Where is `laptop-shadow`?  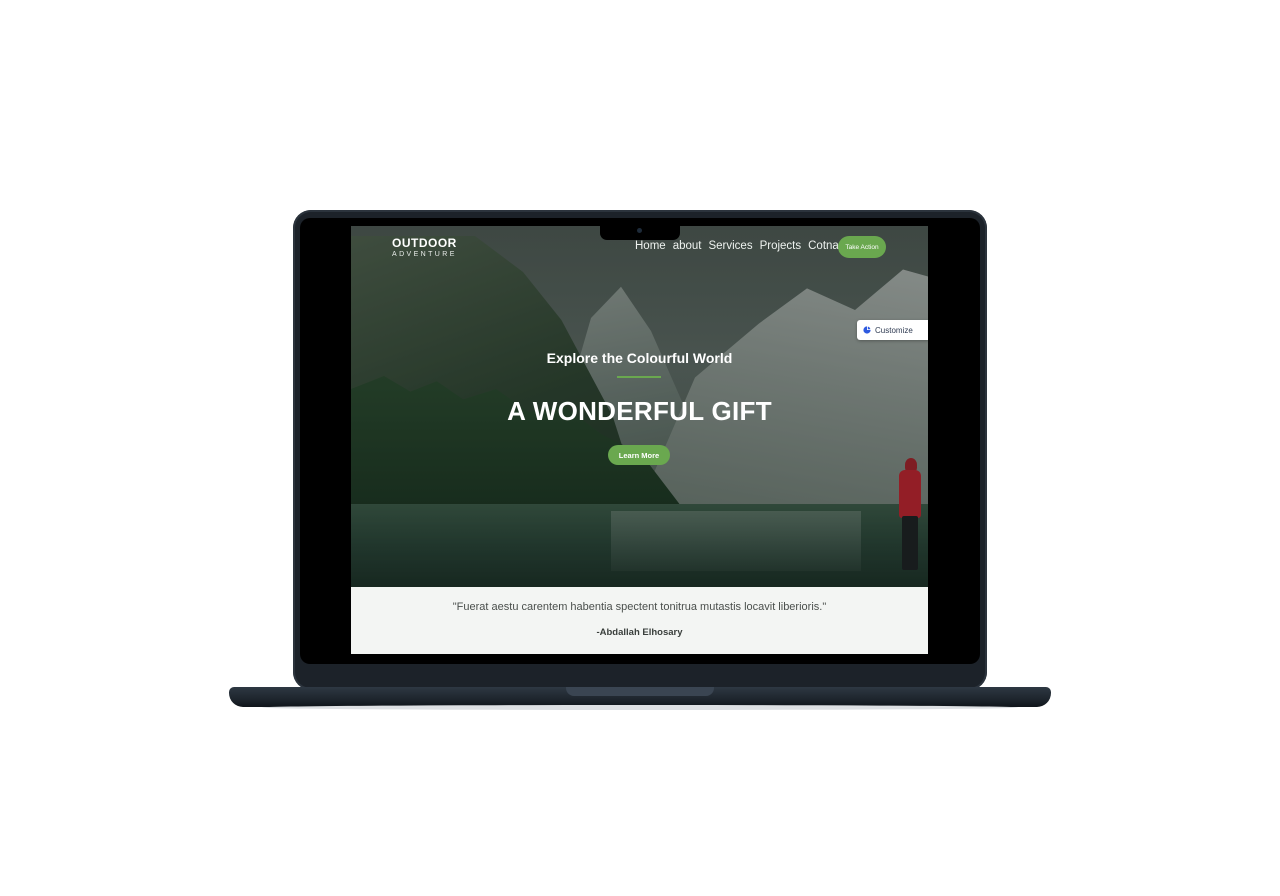
laptop-shadow is located at coordinates (640, 707).